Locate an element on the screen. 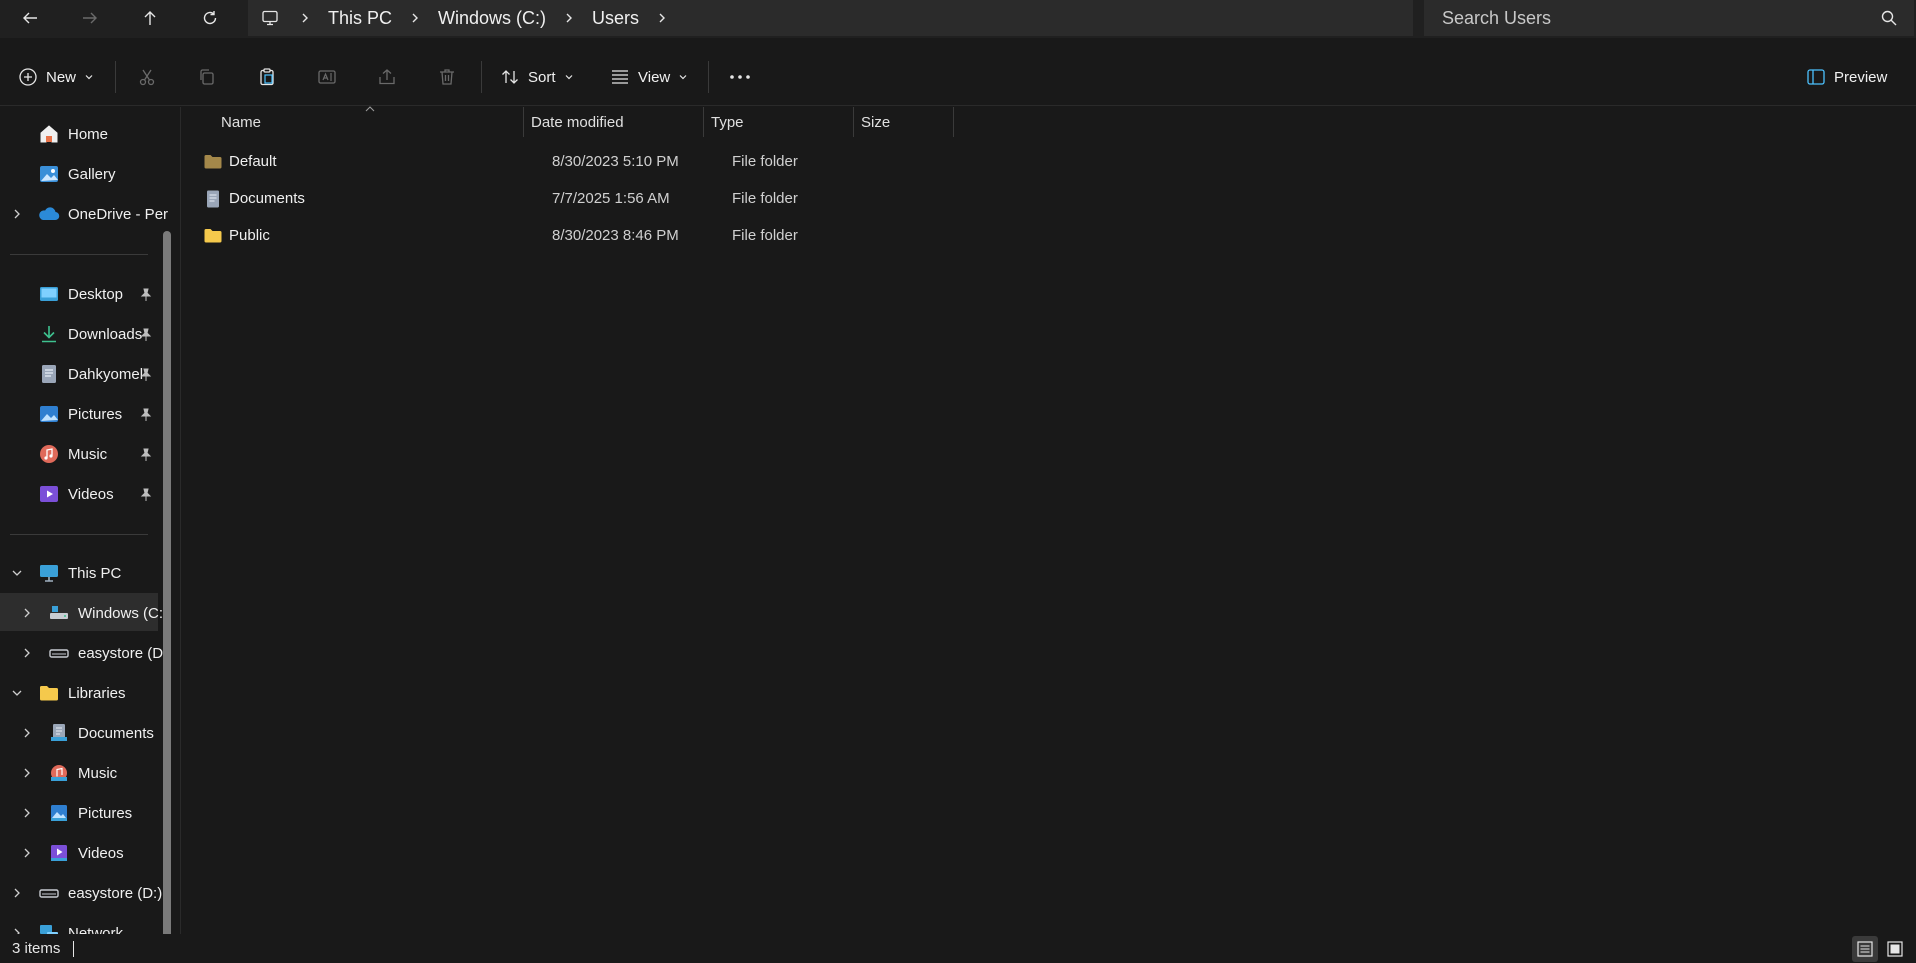 The width and height of the screenshot is (1916, 963). table-row: Public 8/30/2023 8:46 PM File folder is located at coordinates (668, 235).